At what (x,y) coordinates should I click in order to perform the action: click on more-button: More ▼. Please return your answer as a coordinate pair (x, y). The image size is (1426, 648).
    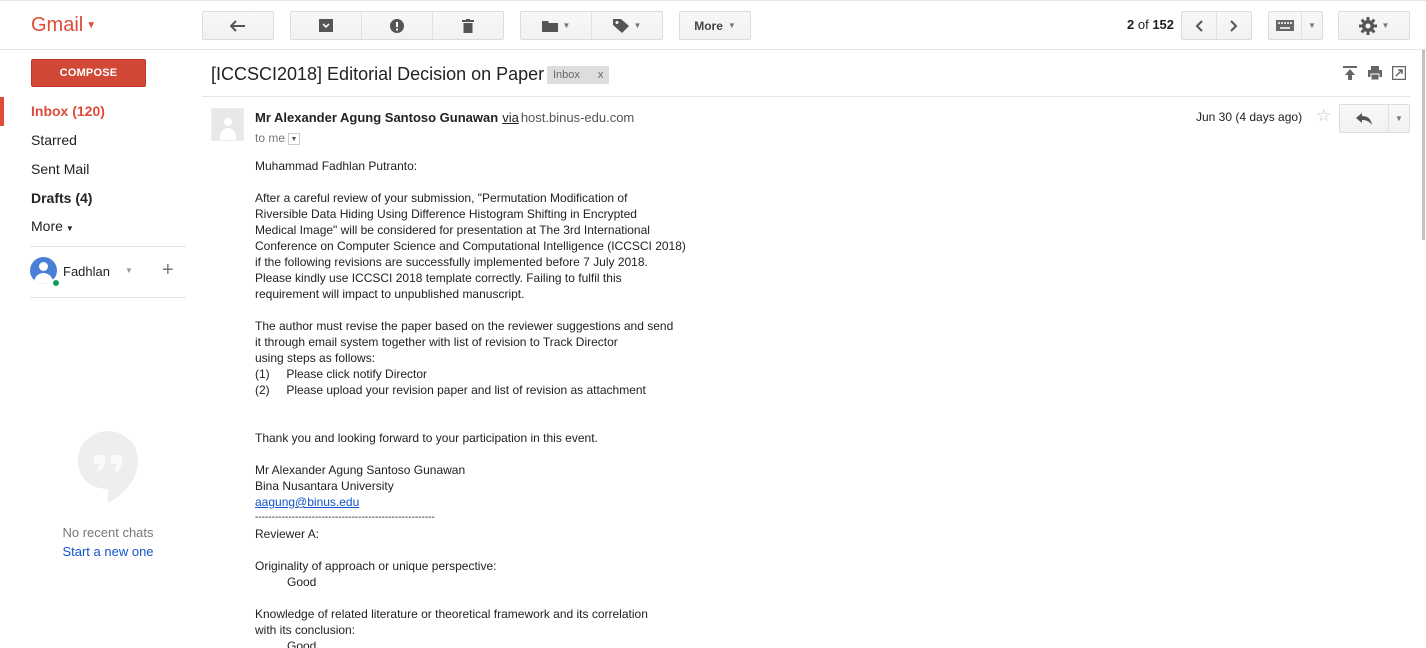
    Looking at the image, I should click on (715, 25).